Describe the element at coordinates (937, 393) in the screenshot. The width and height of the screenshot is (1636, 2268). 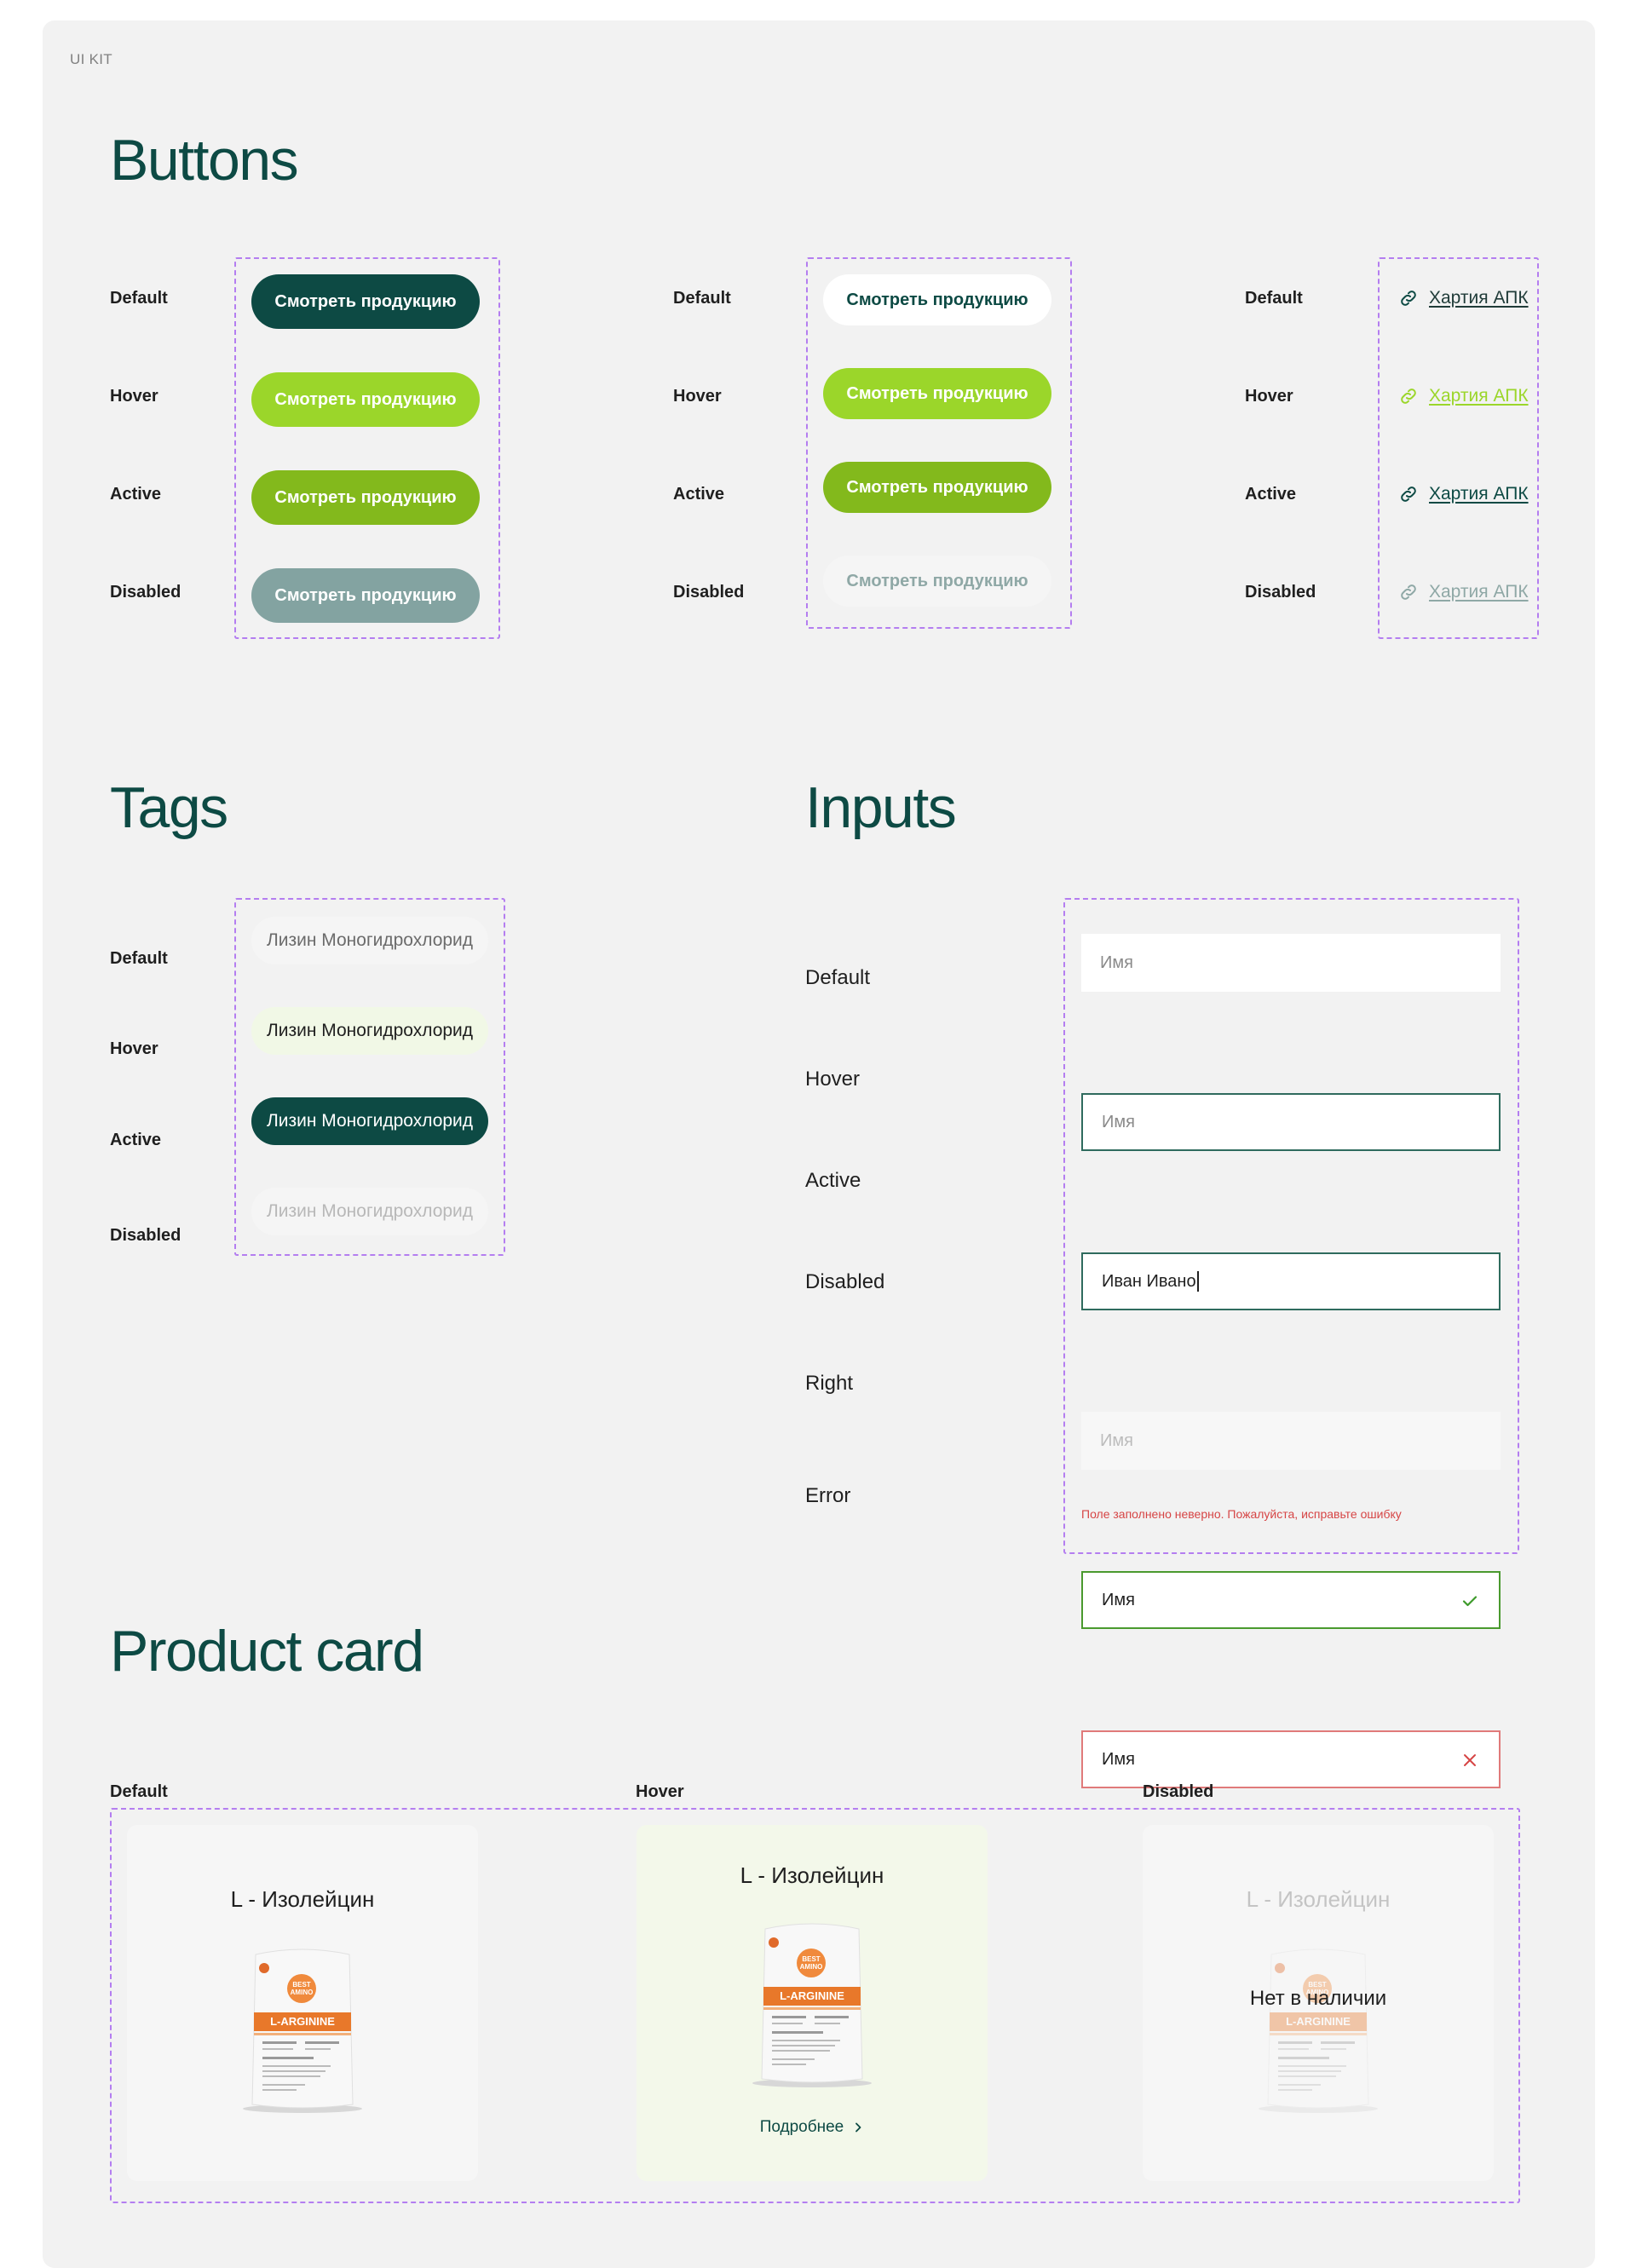
I see `secondary-button-hover: Смотреть продукцию` at that location.